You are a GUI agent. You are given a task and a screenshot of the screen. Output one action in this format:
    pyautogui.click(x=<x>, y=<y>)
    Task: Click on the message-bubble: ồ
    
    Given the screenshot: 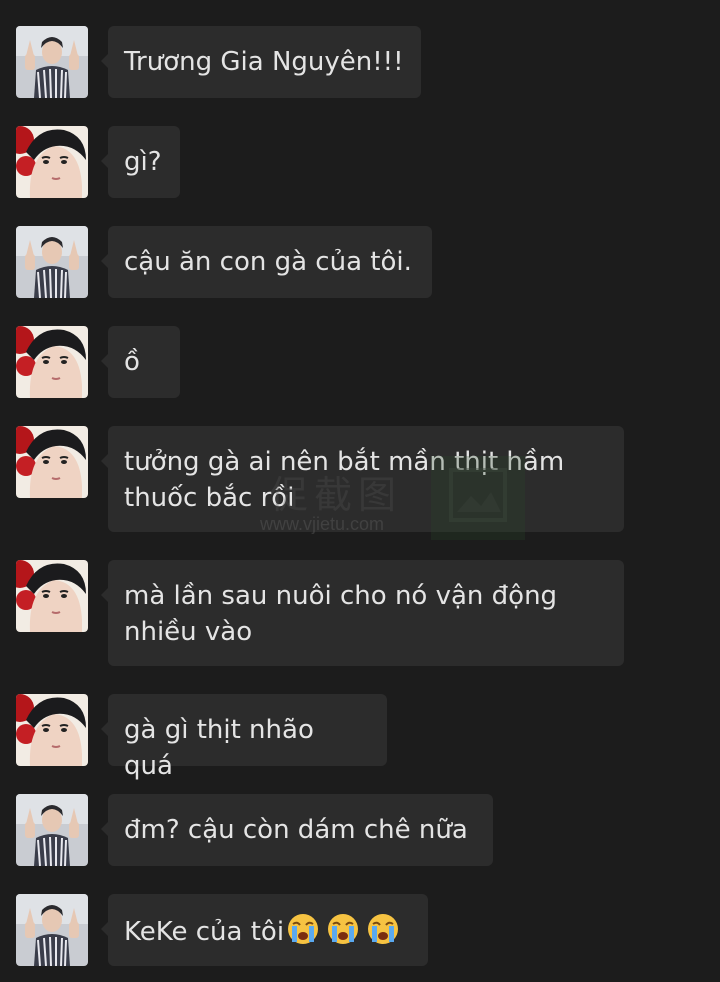 What is the action you would take?
    pyautogui.click(x=140, y=362)
    